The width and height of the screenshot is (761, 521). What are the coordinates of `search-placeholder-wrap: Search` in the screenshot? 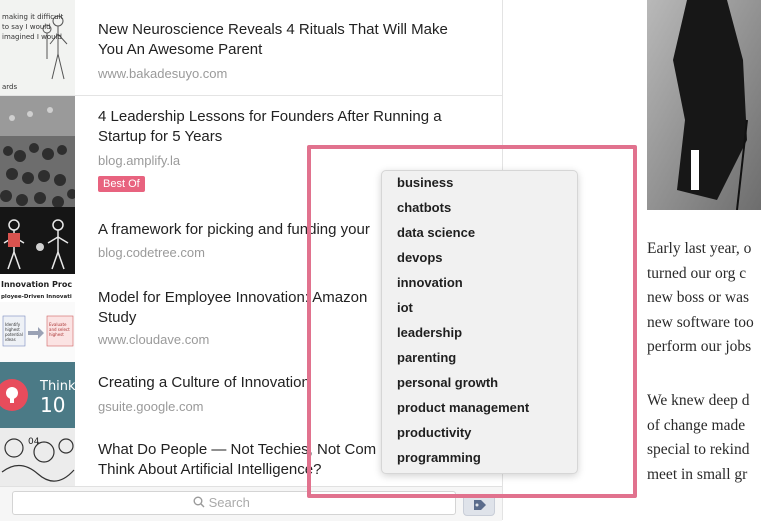 It's located at (221, 502).